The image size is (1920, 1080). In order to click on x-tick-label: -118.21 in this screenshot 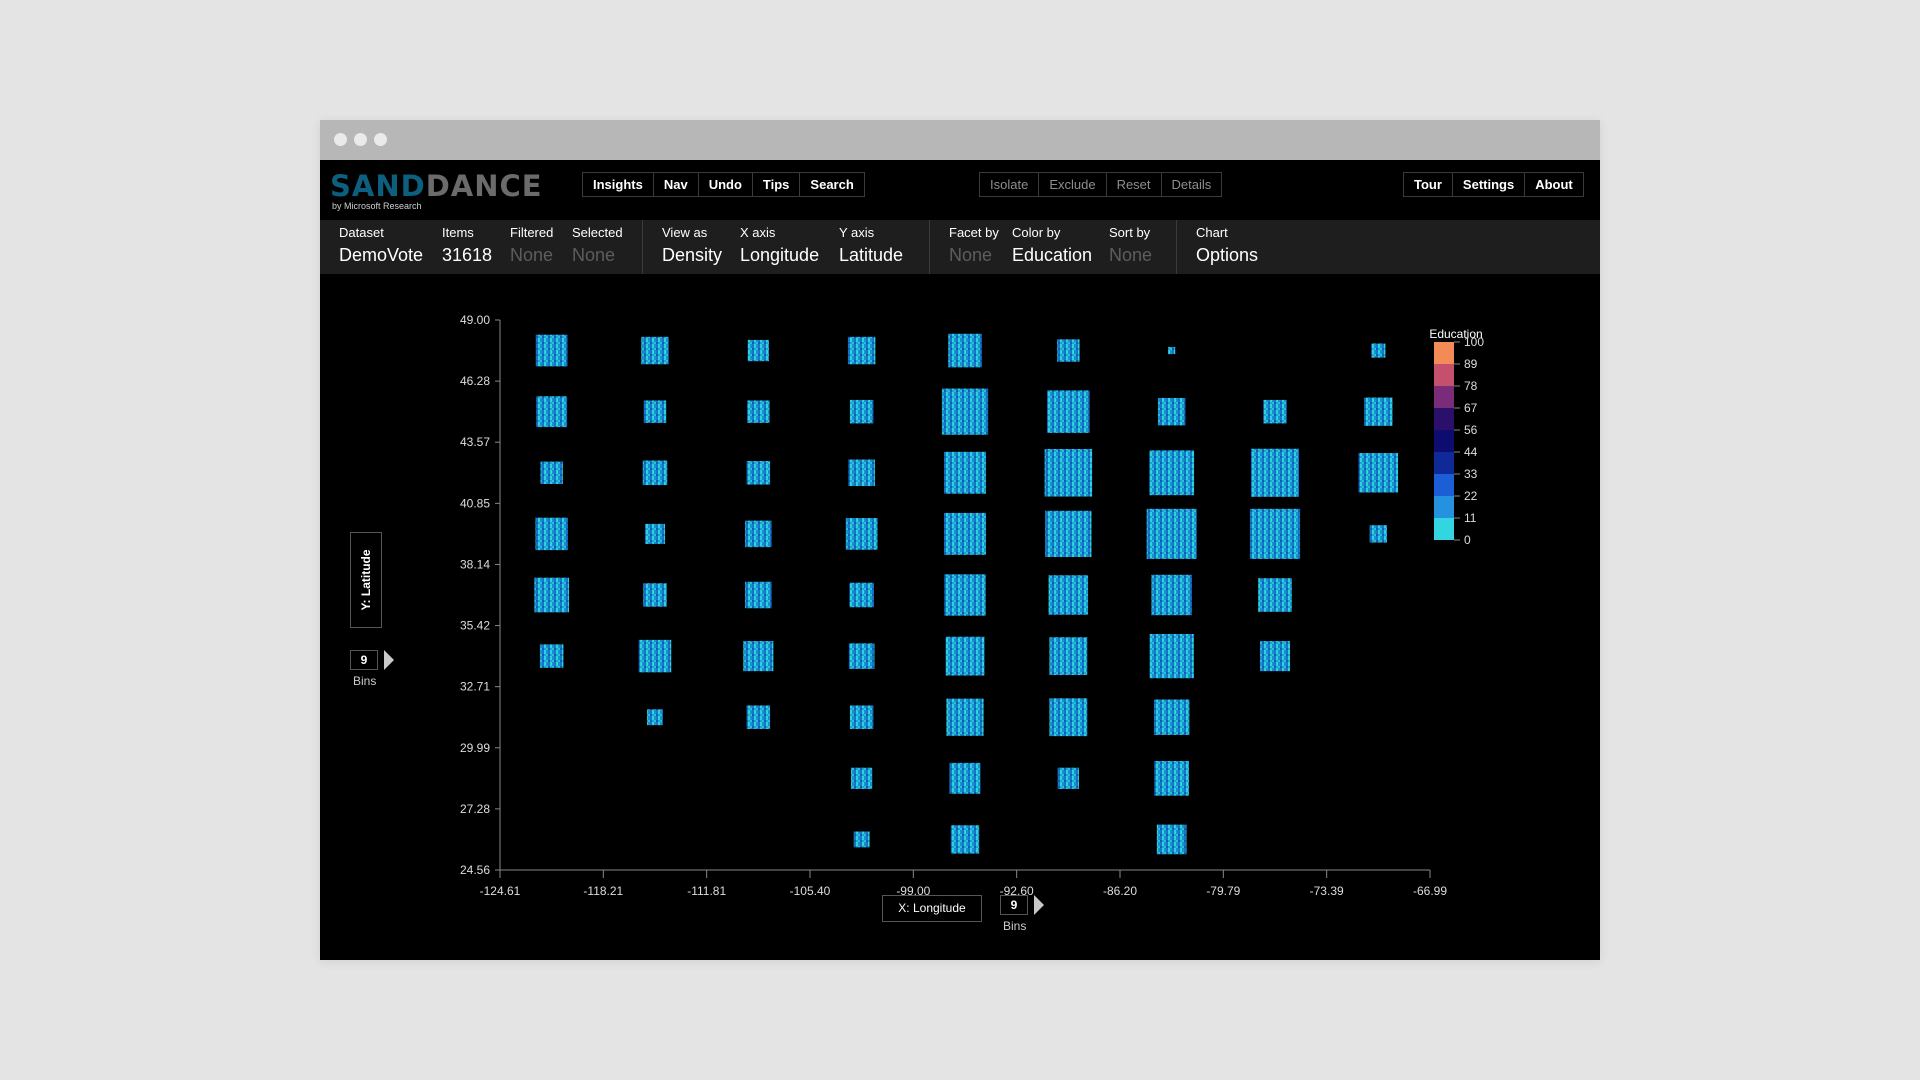, I will do `click(603, 891)`.